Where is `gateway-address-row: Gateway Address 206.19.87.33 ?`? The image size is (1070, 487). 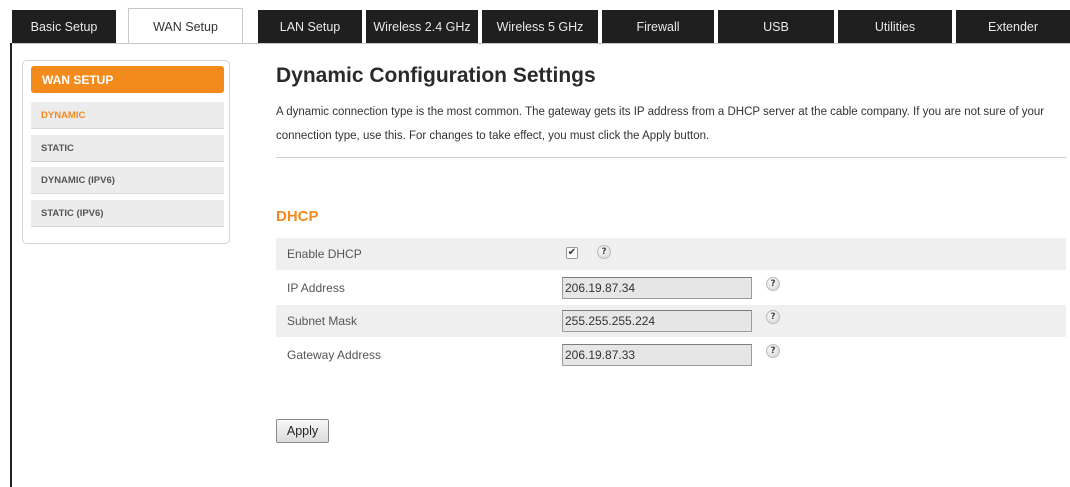 gateway-address-row: Gateway Address 206.19.87.33 ? is located at coordinates (671, 355).